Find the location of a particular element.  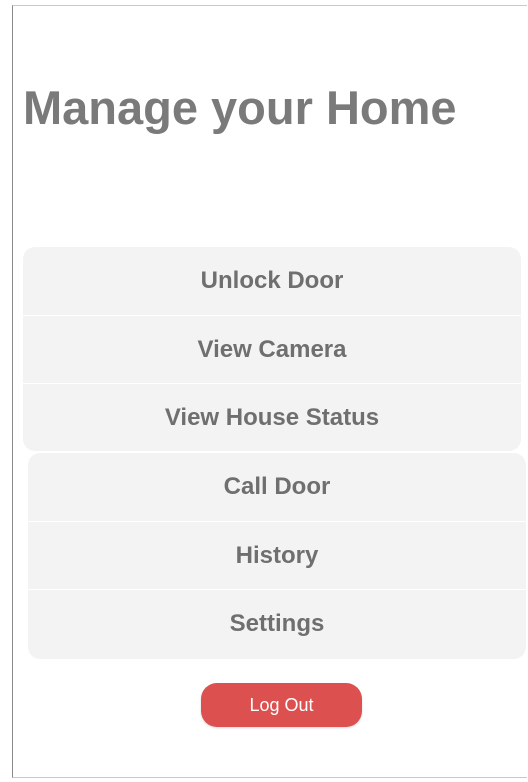

view-house-status-button: View House Status is located at coordinates (272, 417).